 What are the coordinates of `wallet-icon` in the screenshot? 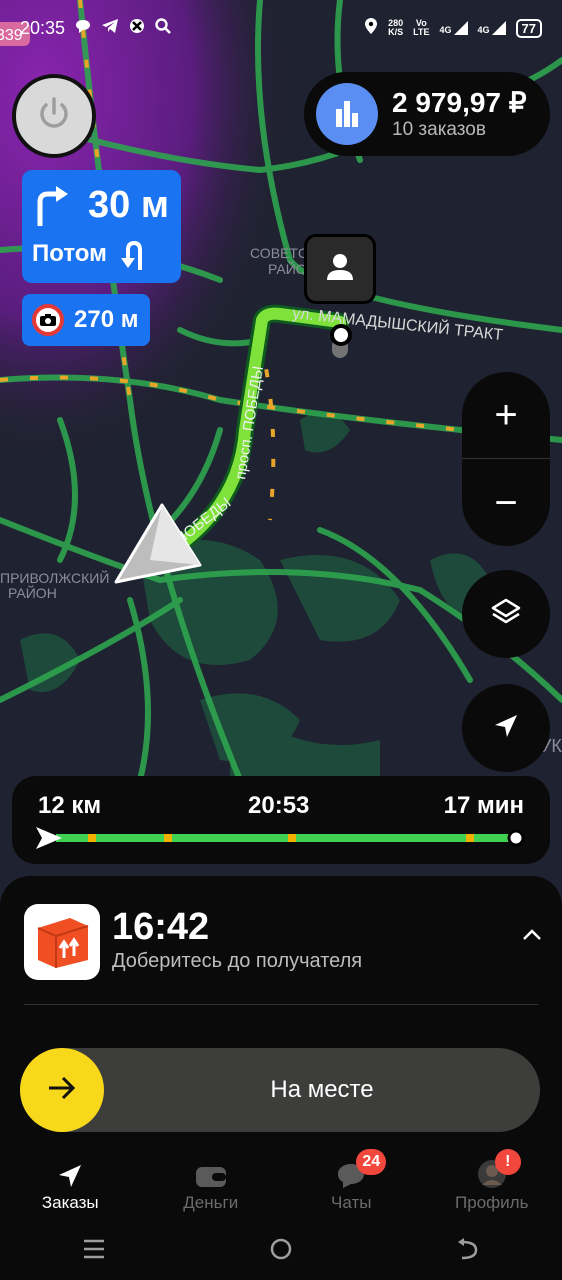 It's located at (211, 1172).